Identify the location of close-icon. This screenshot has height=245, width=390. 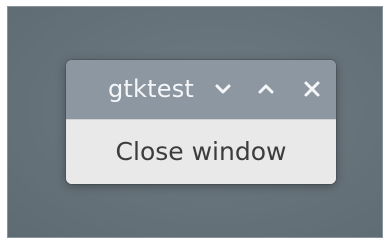
(312, 89).